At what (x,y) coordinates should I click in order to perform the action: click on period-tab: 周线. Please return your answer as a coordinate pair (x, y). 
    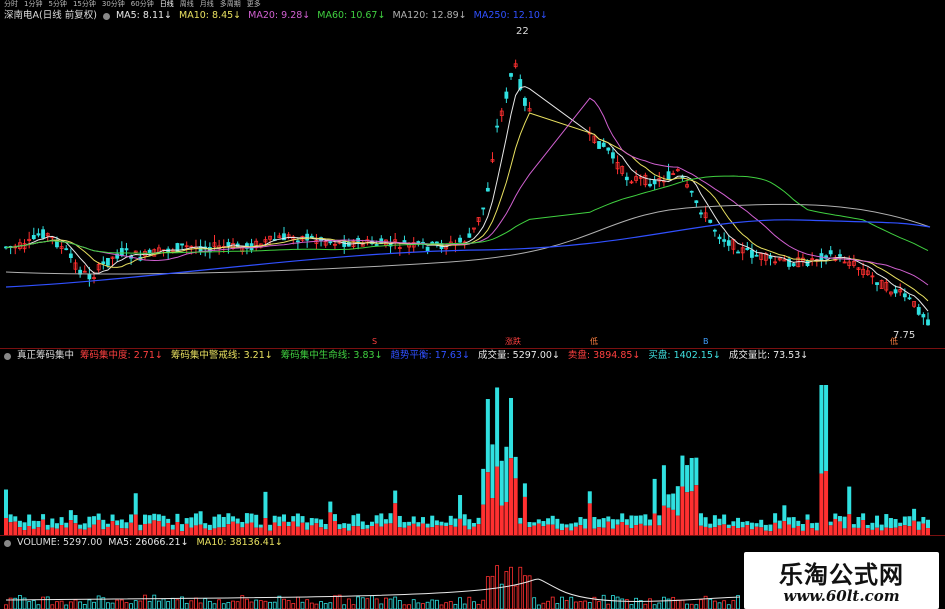
    Looking at the image, I should click on (187, 4).